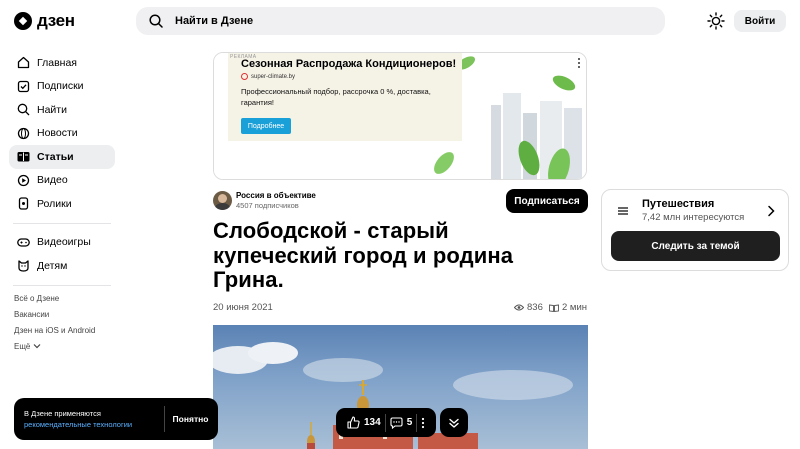 This screenshot has height=449, width=800. Describe the element at coordinates (57, 133) in the screenshot. I see `sidebar-item-label: Новости` at that location.